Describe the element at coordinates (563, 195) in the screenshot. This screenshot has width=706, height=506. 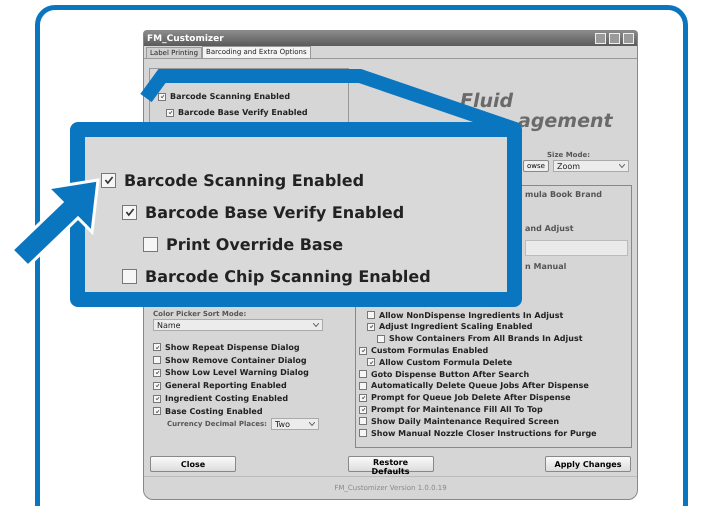
I see `panel-text: mula Book Brand` at that location.